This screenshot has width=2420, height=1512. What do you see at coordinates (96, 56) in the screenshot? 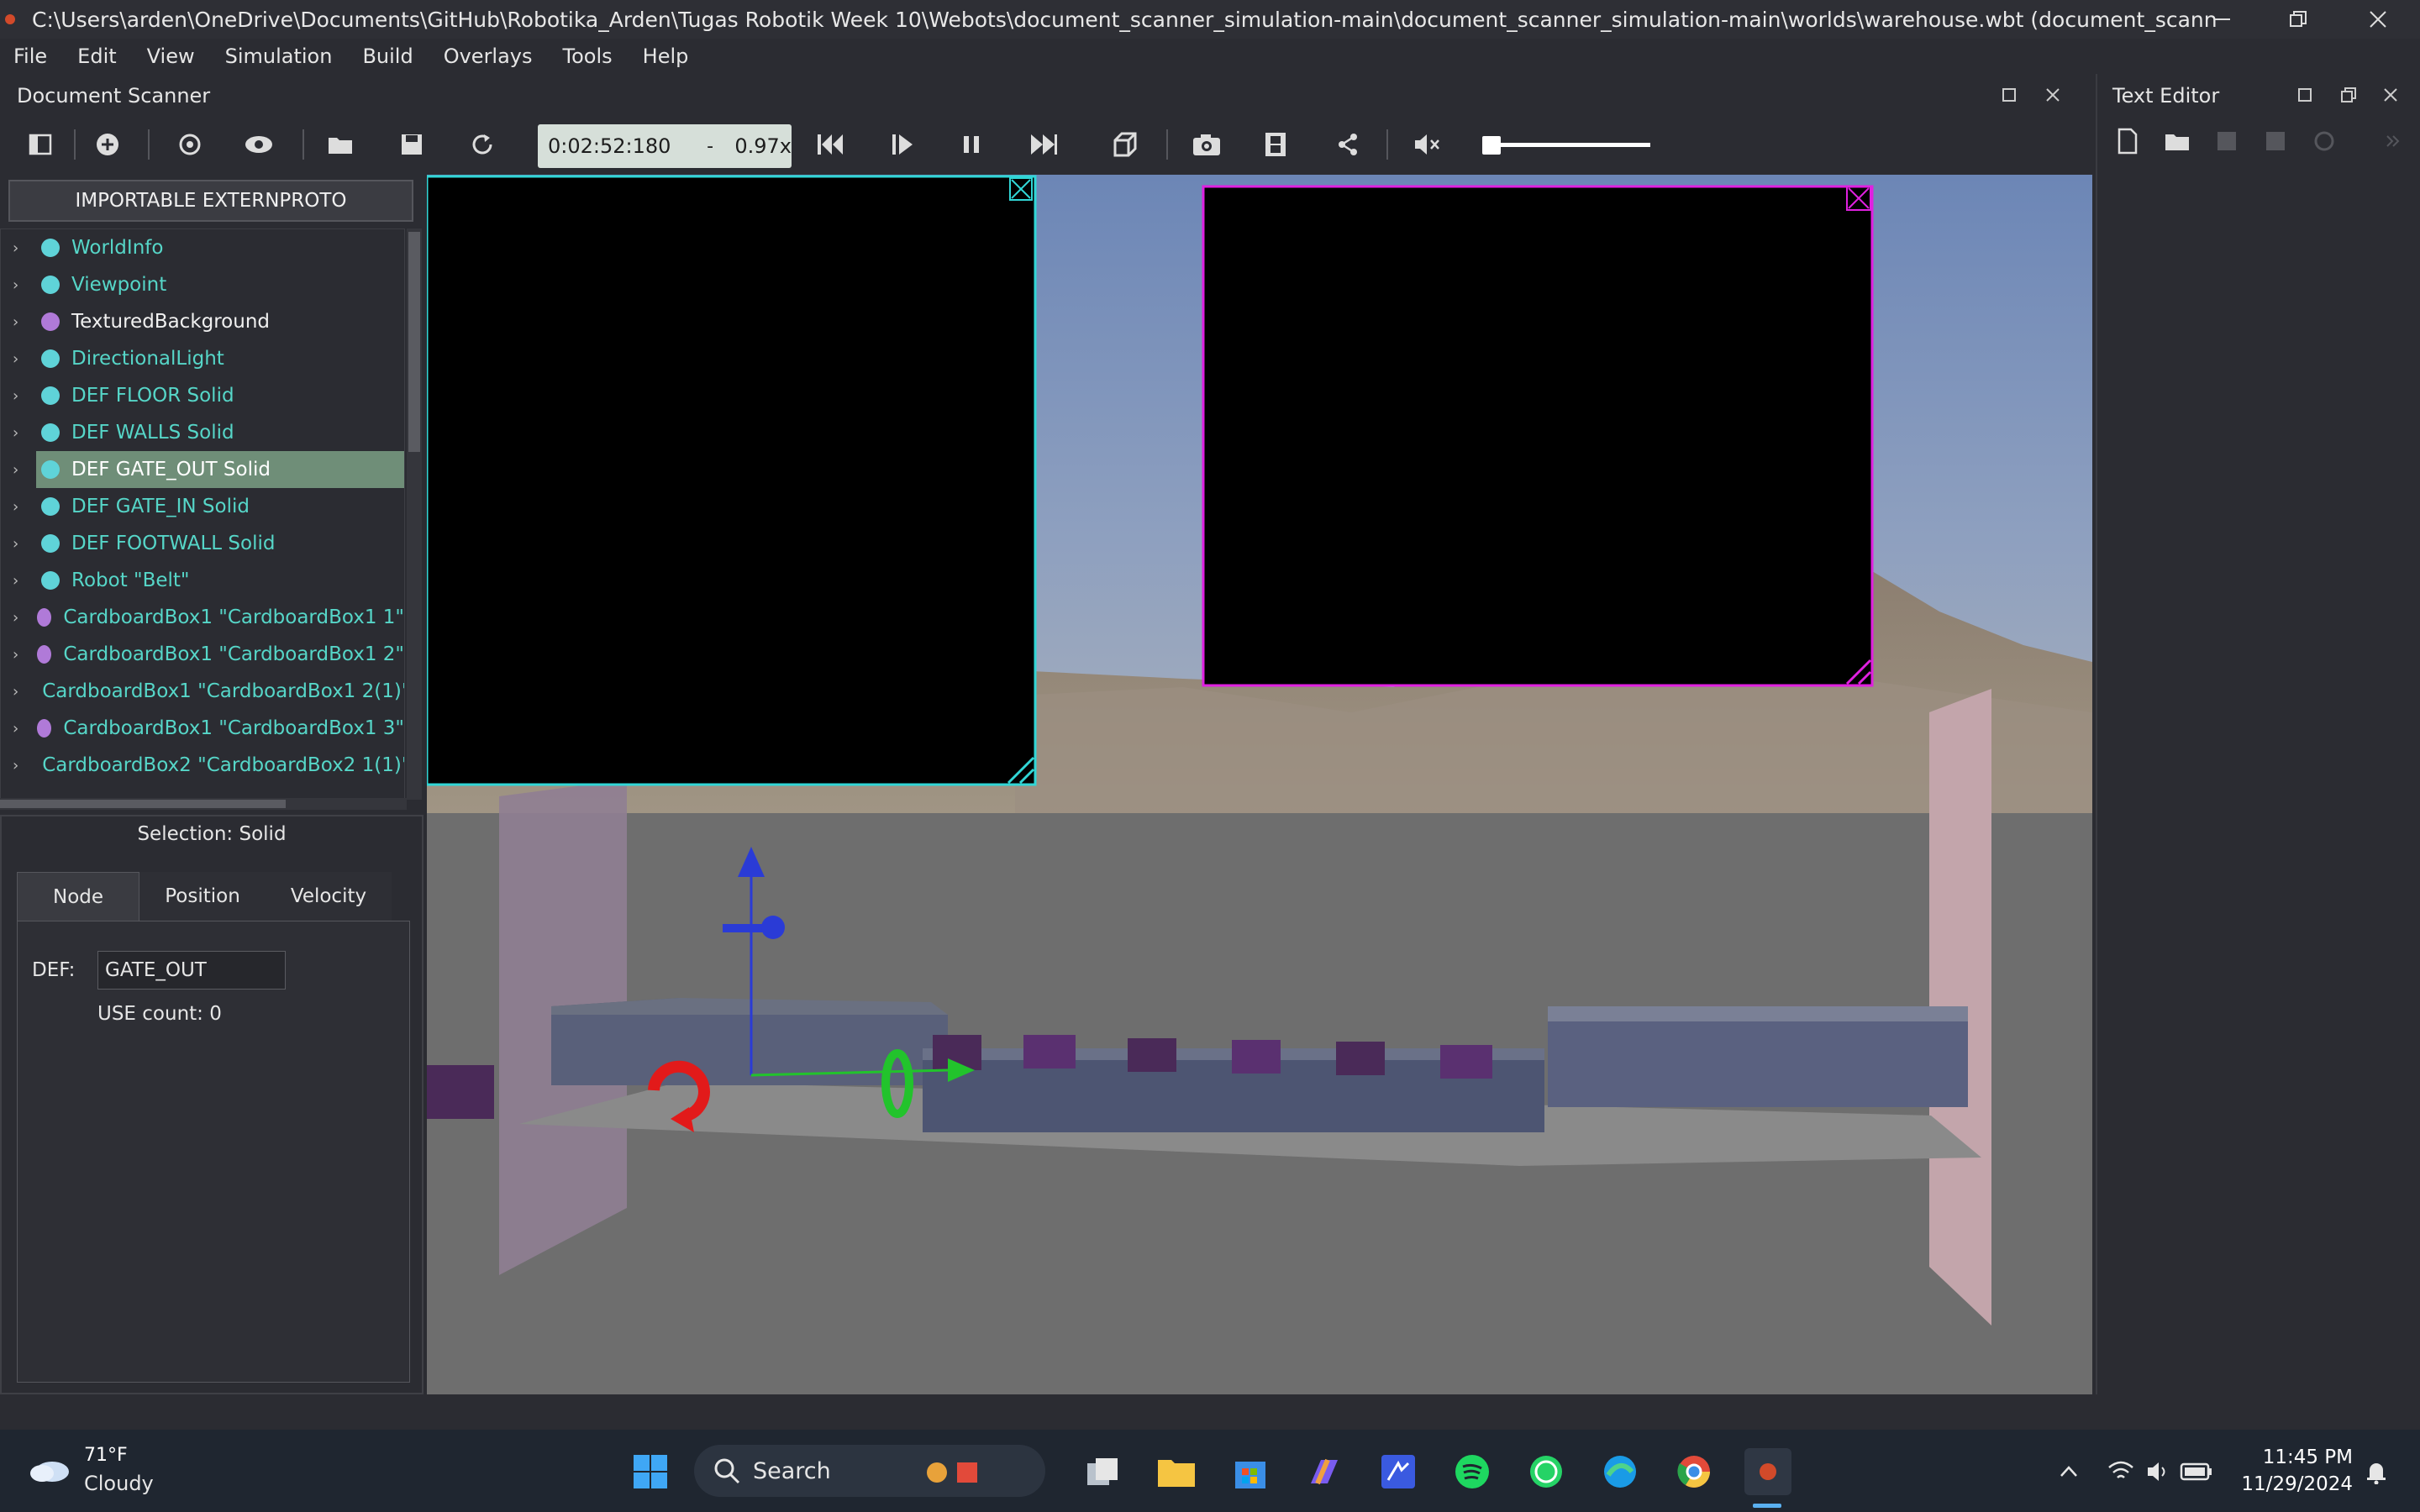
I see `menu-edit: Edit` at bounding box center [96, 56].